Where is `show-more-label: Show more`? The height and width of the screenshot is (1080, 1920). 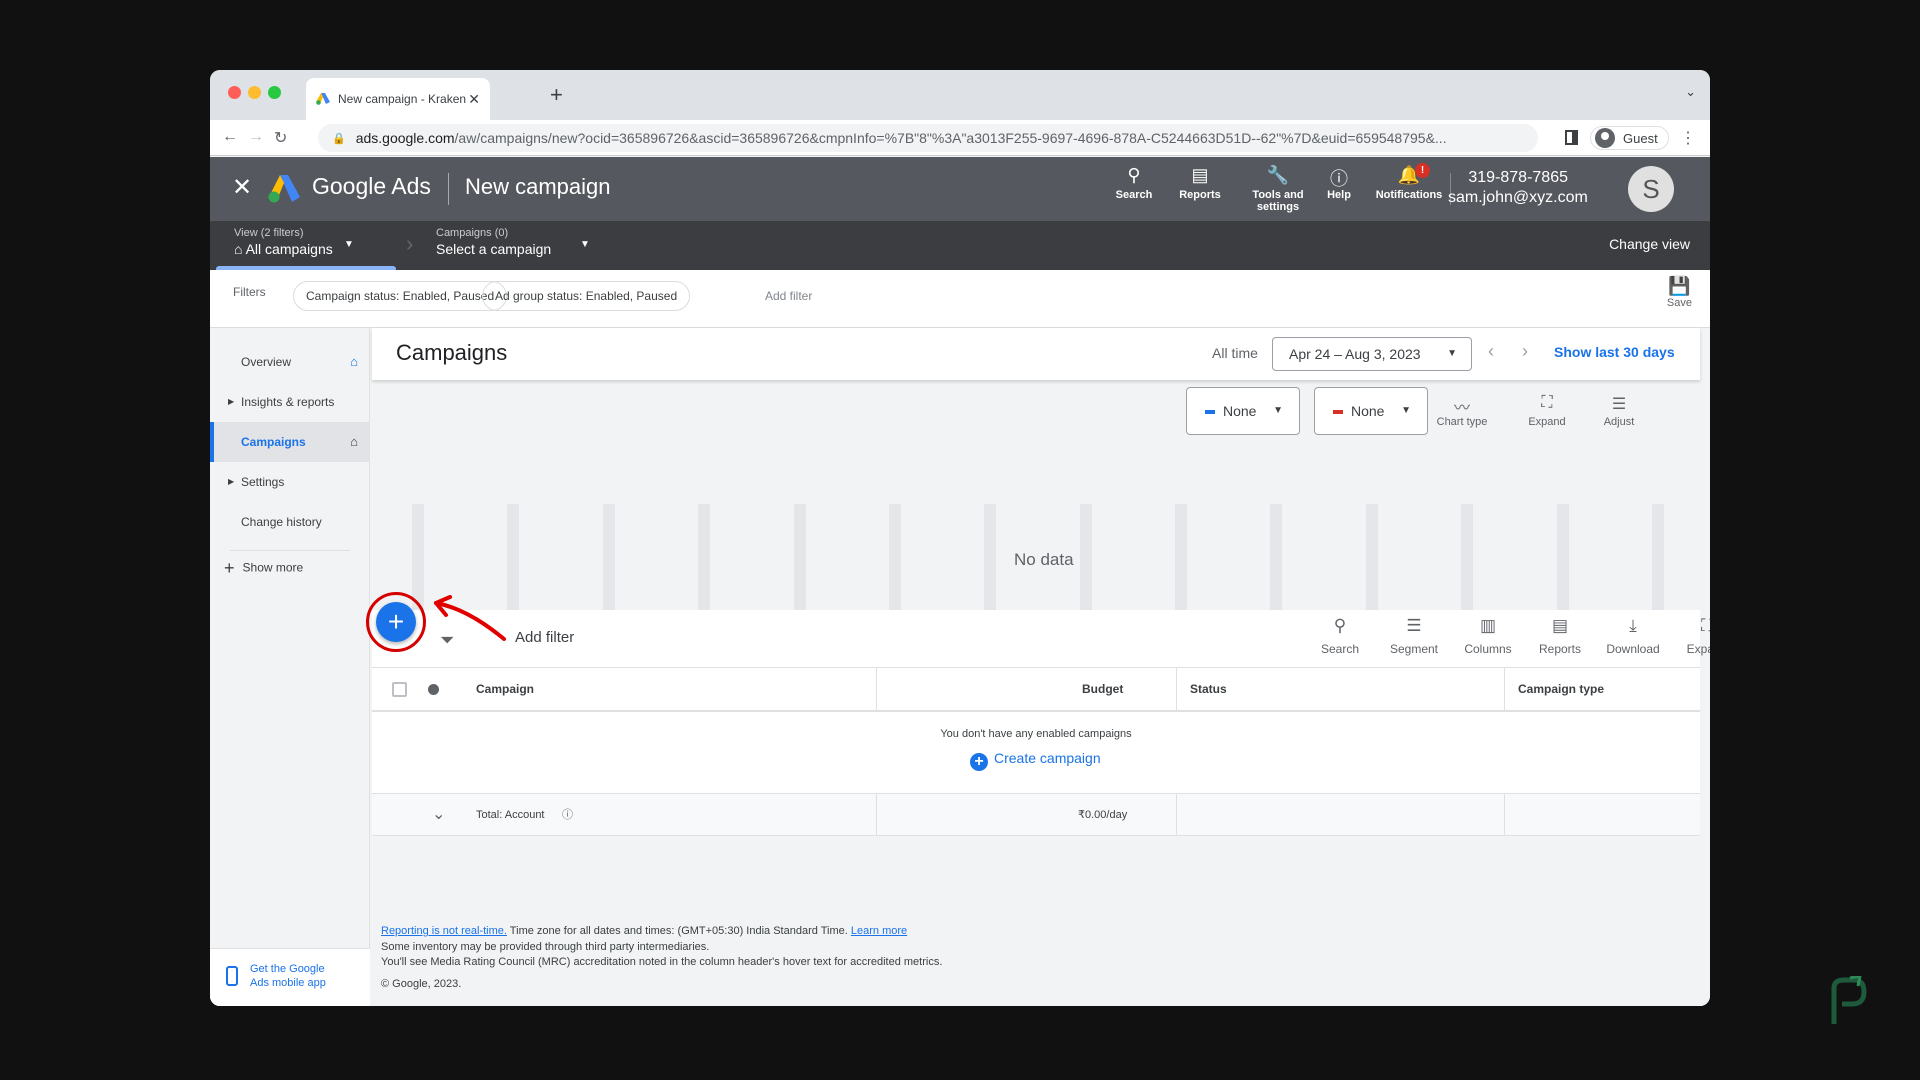 show-more-label: Show more is located at coordinates (273, 567).